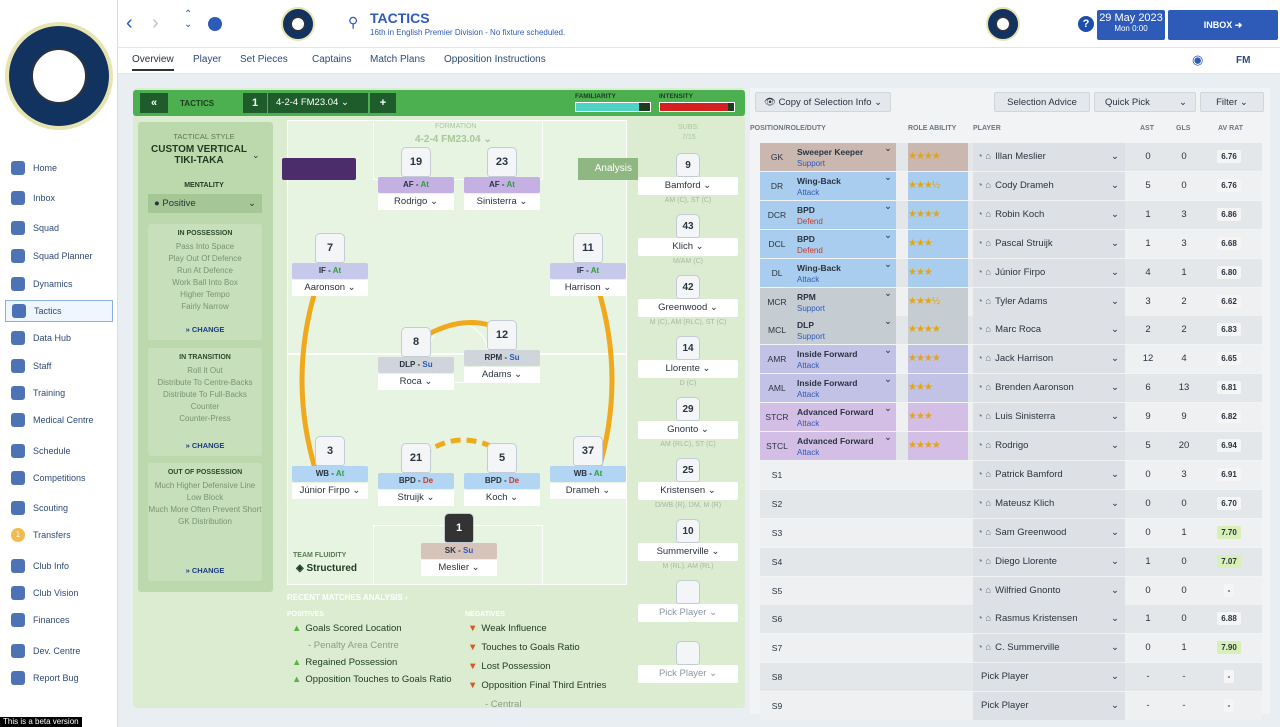 The image size is (1280, 727). What do you see at coordinates (845, 185) in the screenshot?
I see `role-duty-cell: Wing-Back Attack ⌄` at bounding box center [845, 185].